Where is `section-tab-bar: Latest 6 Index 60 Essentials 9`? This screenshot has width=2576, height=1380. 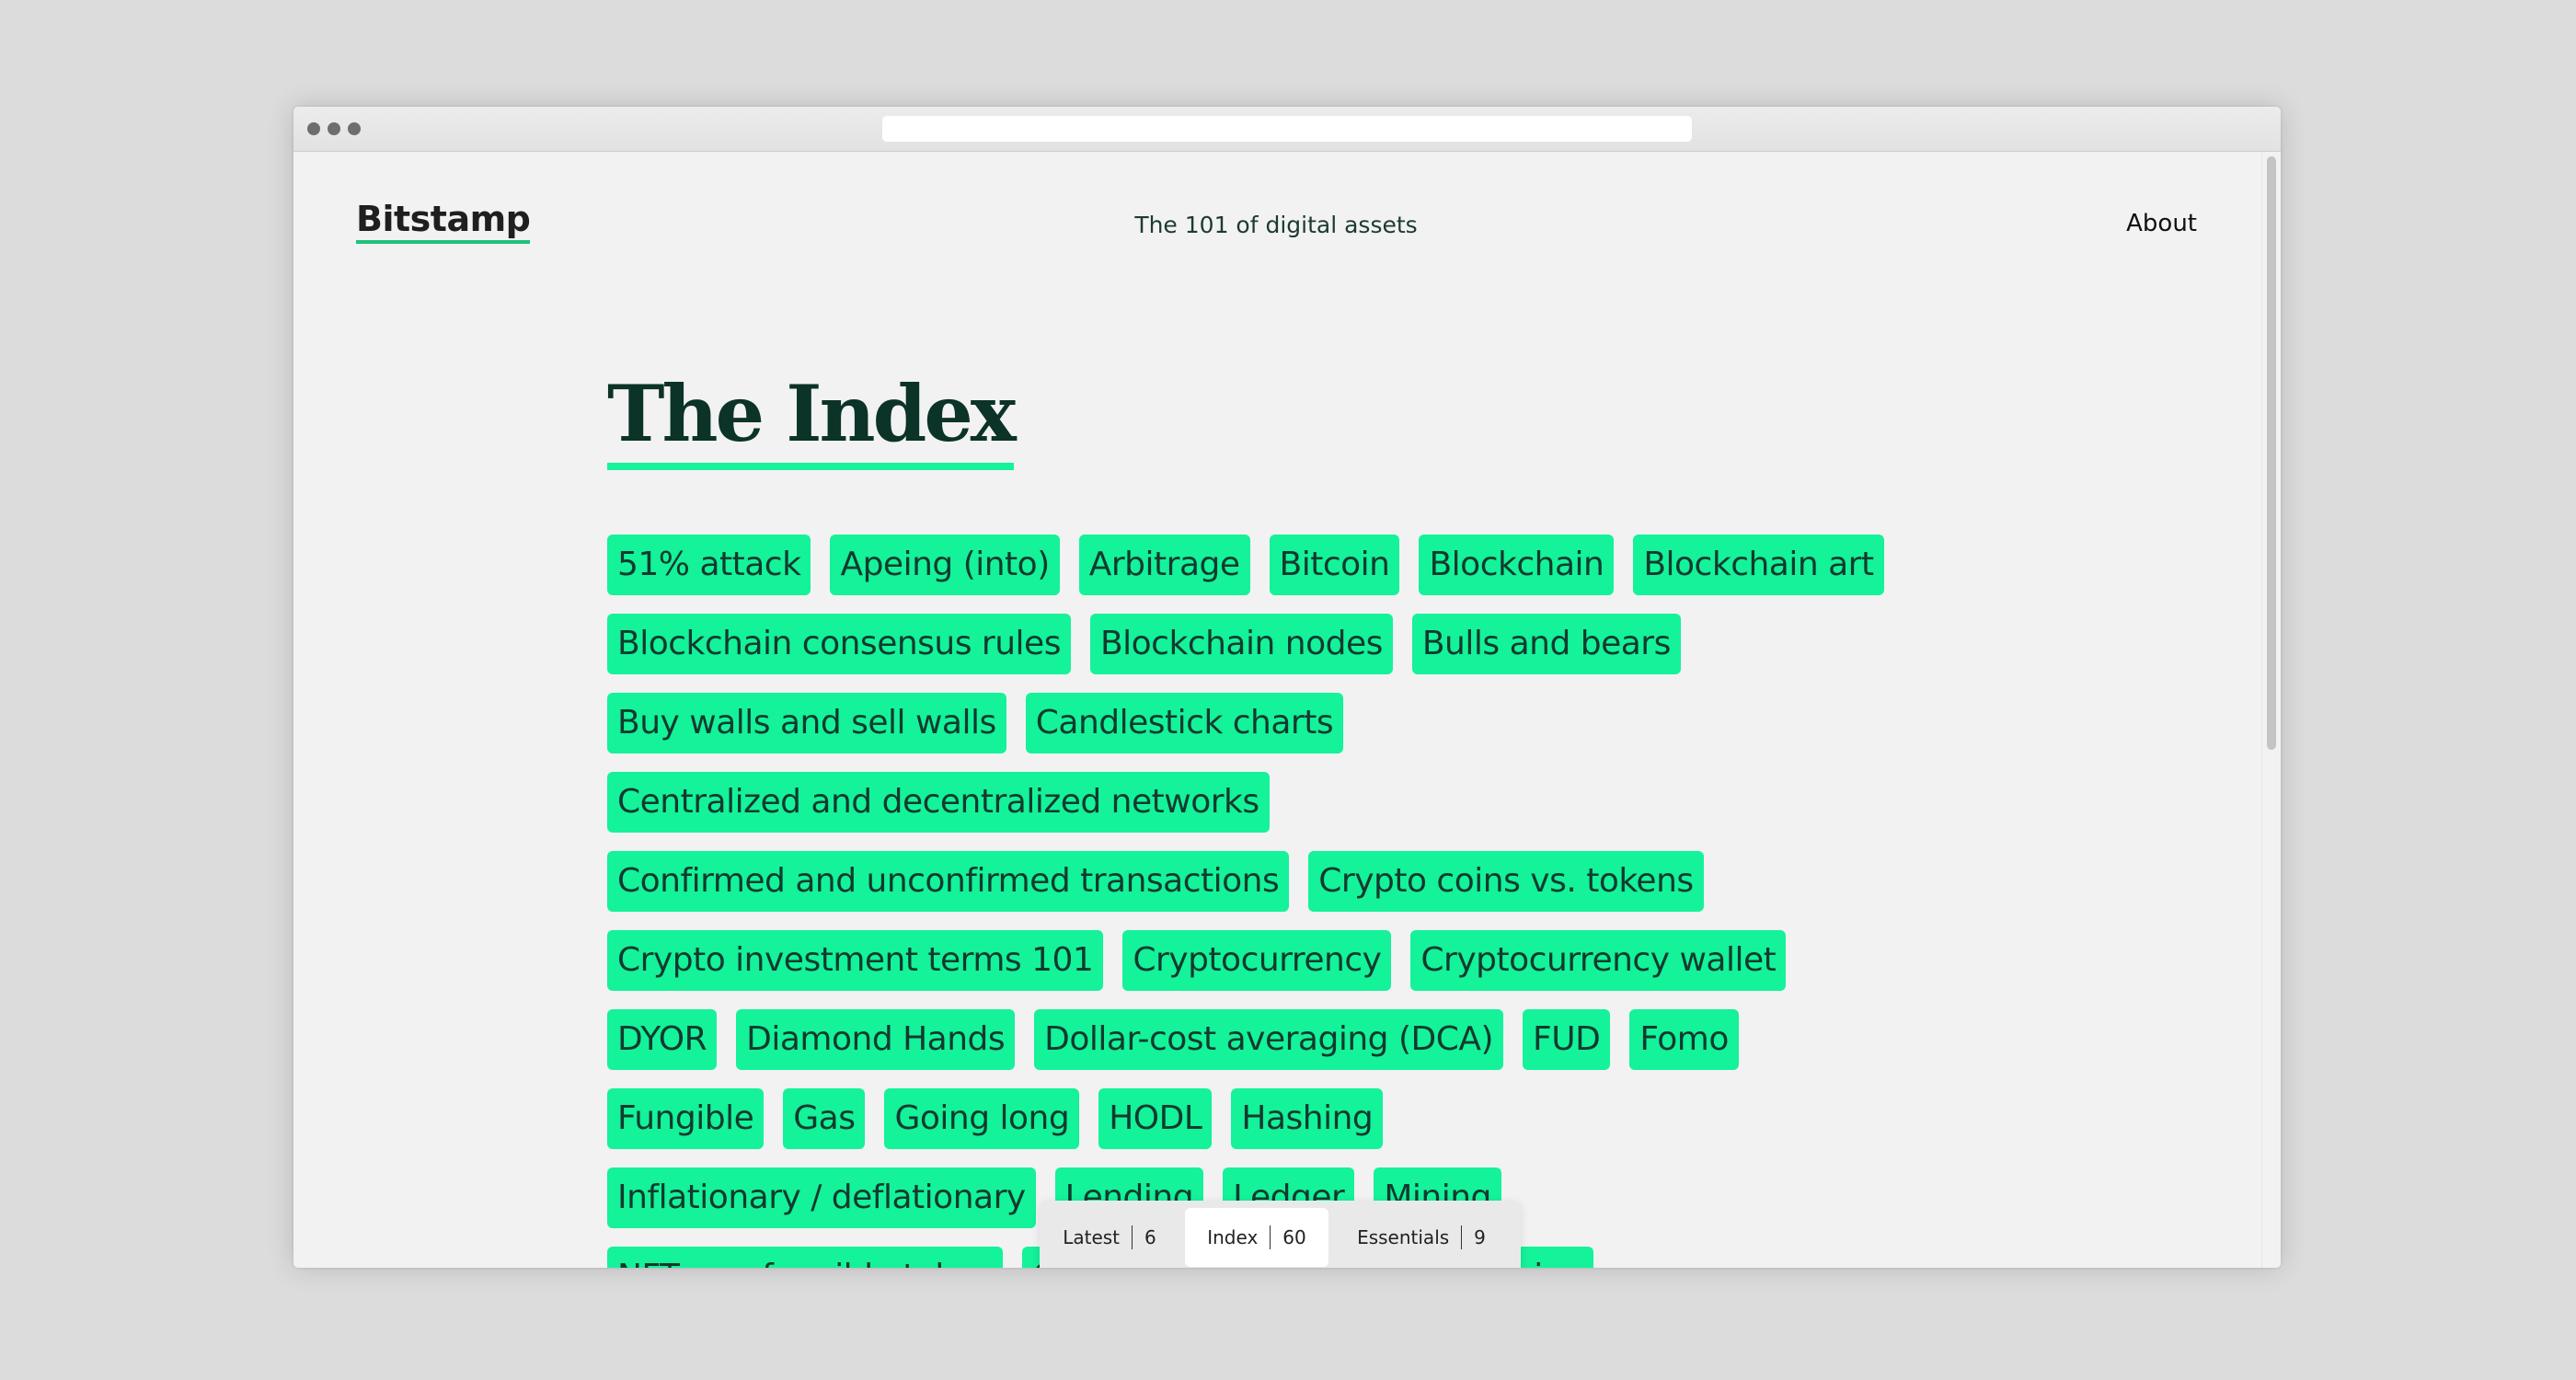 section-tab-bar: Latest 6 Index 60 Essentials 9 is located at coordinates (1280, 1234).